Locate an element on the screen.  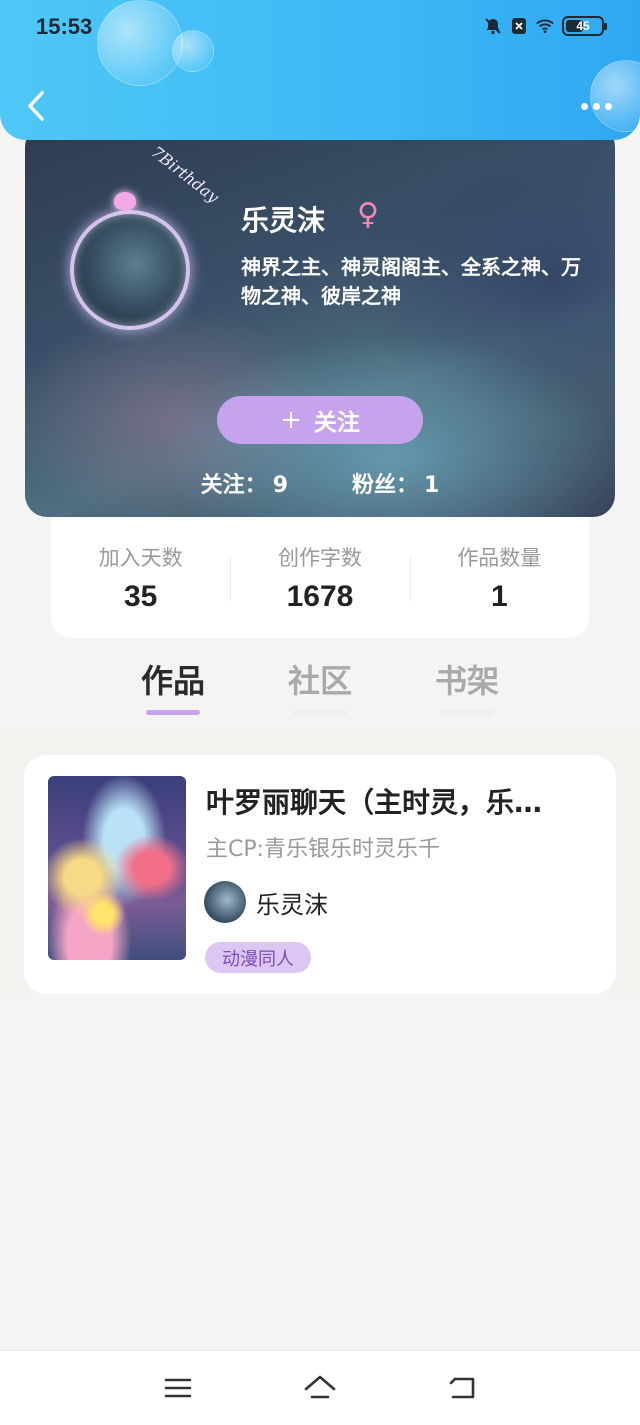
username: 乐灵沫 is located at coordinates (283, 220).